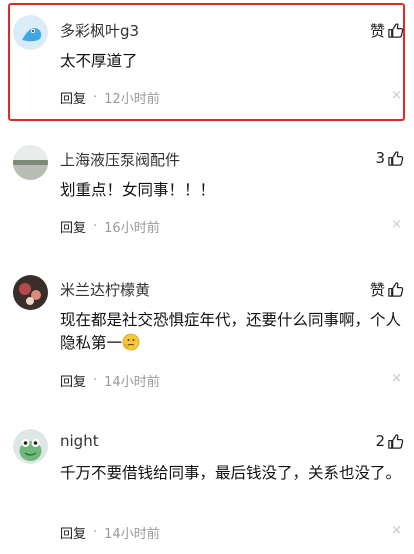 This screenshot has width=414, height=554. Describe the element at coordinates (138, 190) in the screenshot. I see `comment-text: 划重点！女同事！！！` at that location.